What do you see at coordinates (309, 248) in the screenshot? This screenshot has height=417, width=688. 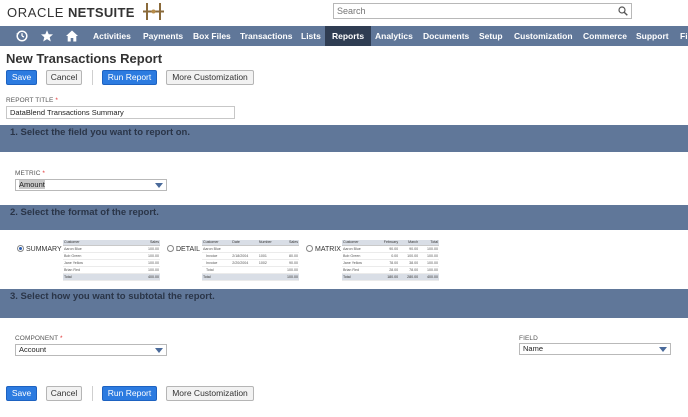 I see `matrix-radio` at bounding box center [309, 248].